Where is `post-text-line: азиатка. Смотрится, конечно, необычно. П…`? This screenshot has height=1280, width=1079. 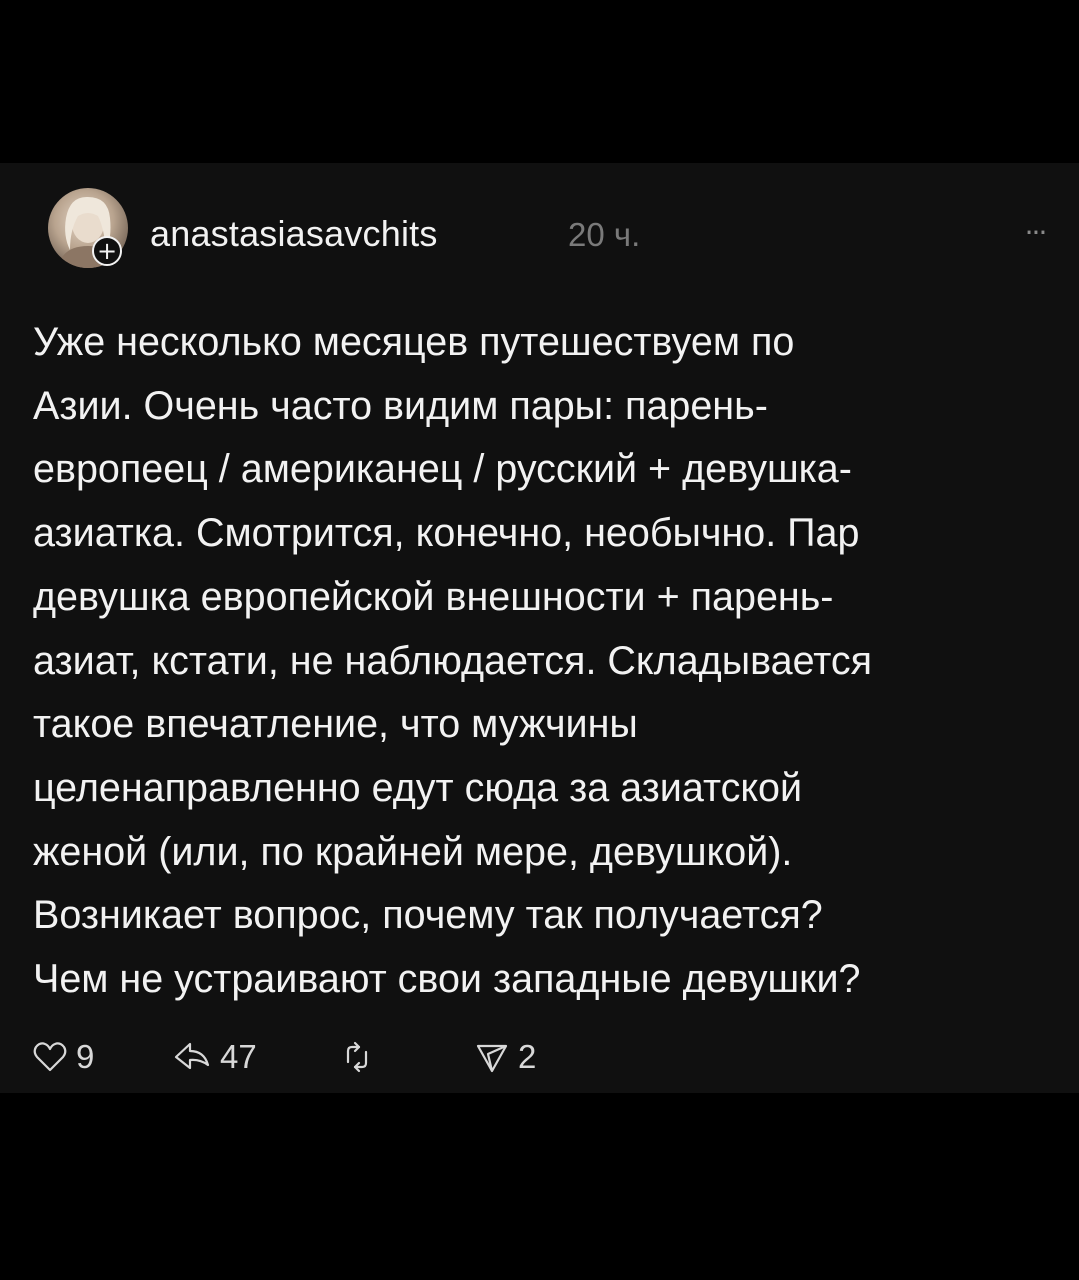 post-text-line: азиатка. Смотрится, конечно, необычно. П… is located at coordinates (446, 533).